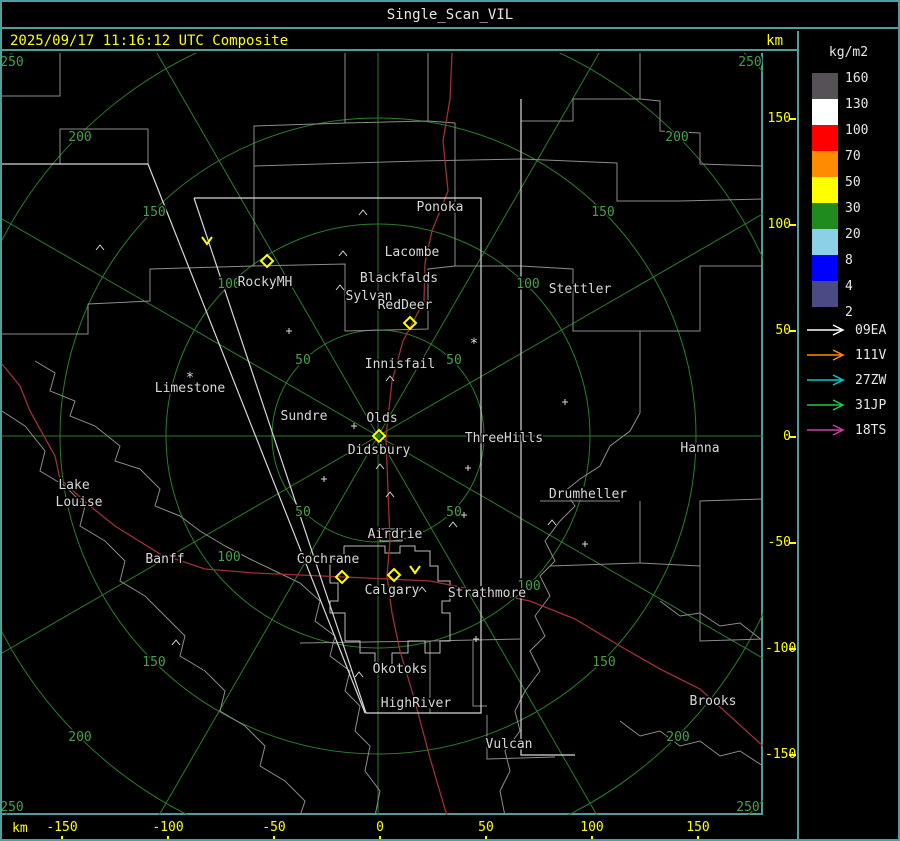  Describe the element at coordinates (592, 827) in the screenshot. I see `x-axis-tick-label: 100` at that location.